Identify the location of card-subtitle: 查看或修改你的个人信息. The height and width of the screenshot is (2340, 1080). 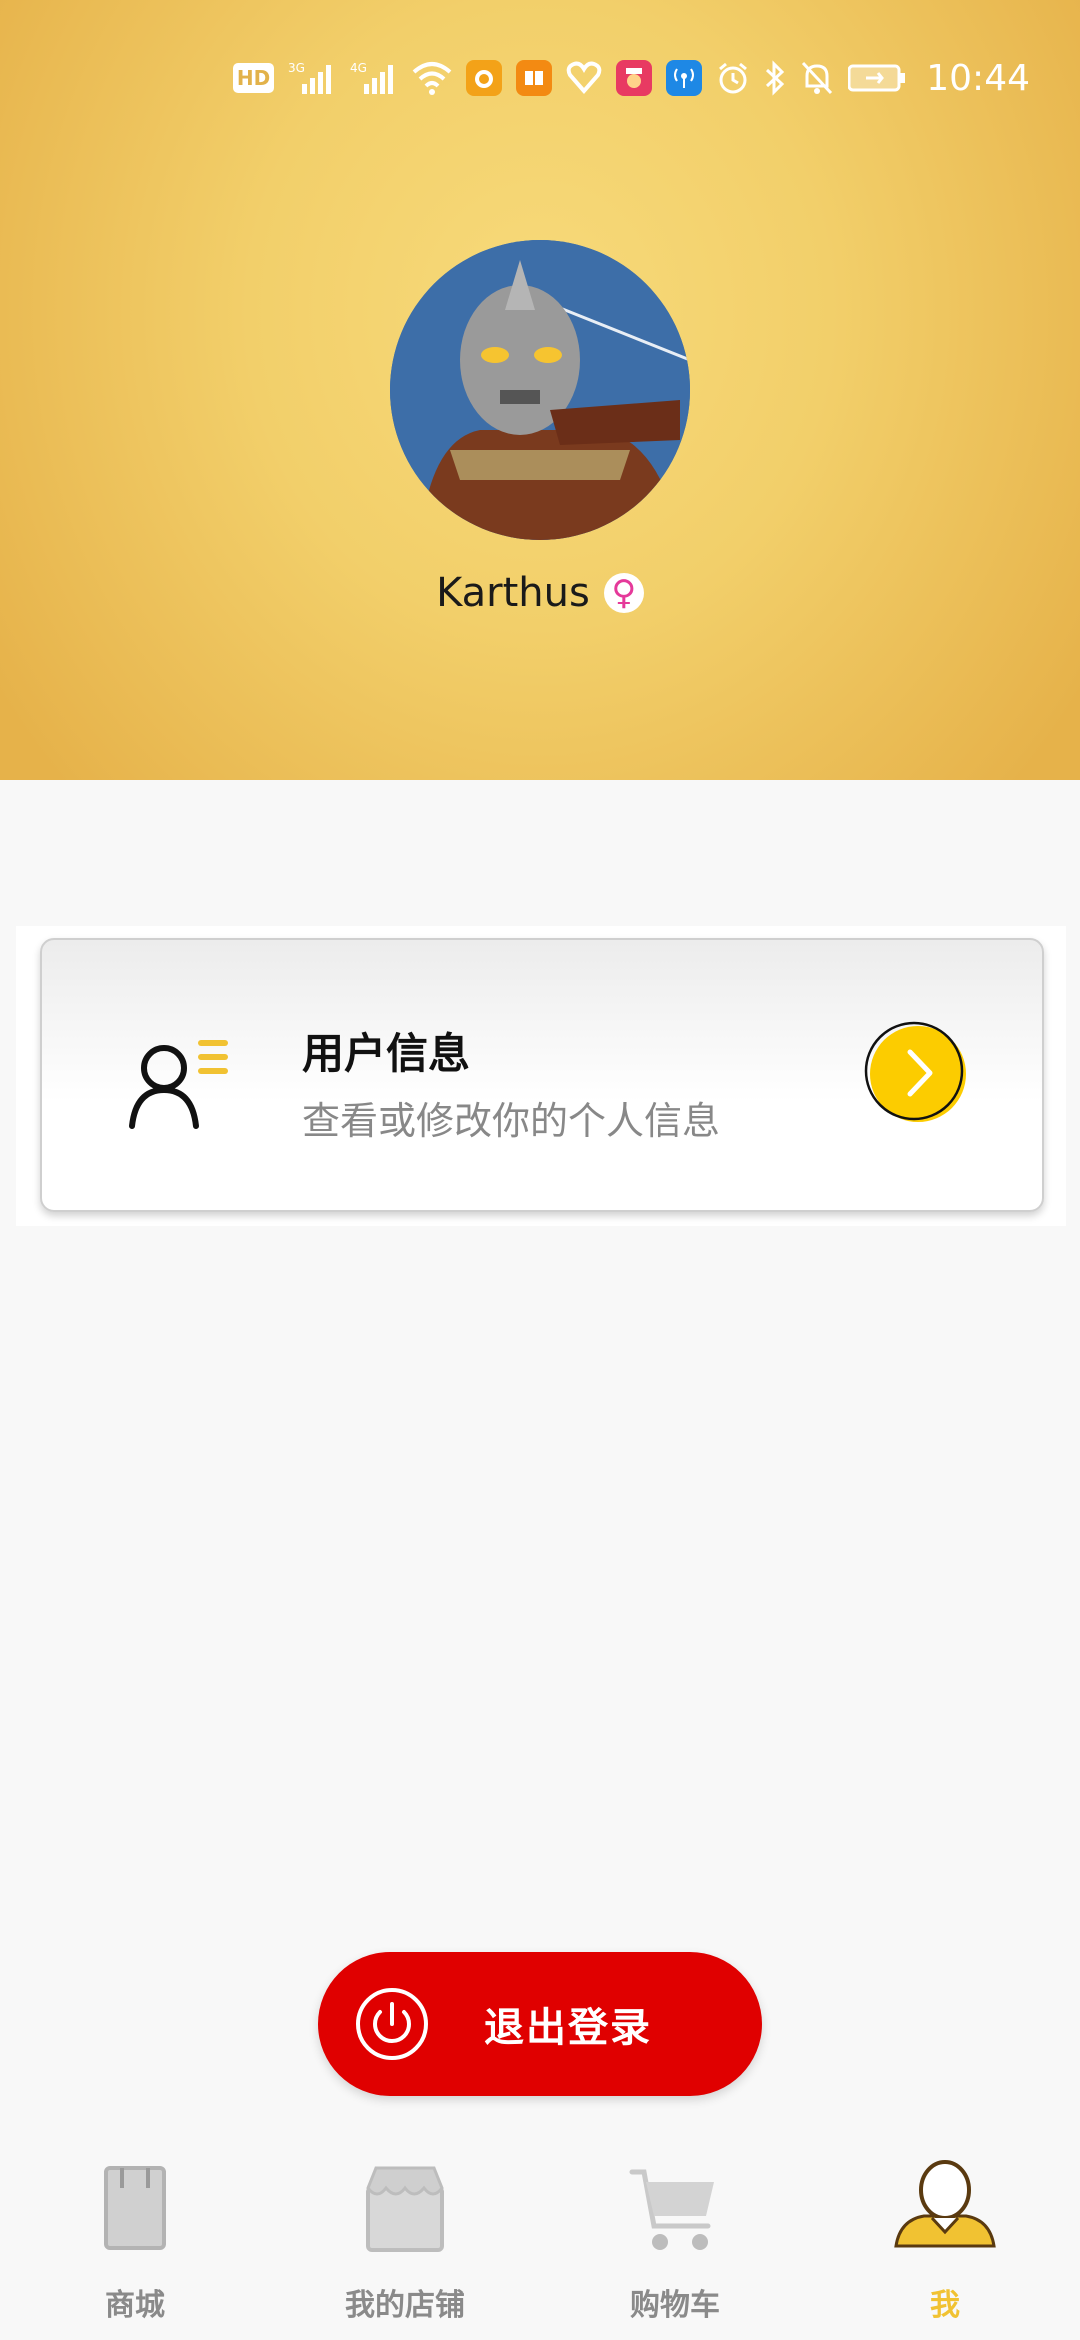
(511, 1121).